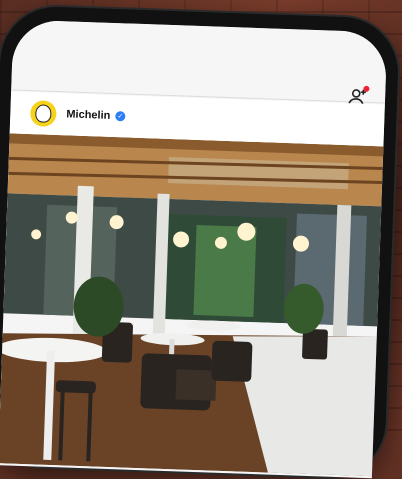 The image size is (402, 479). Describe the element at coordinates (88, 115) in the screenshot. I see `username: Michelin` at that location.